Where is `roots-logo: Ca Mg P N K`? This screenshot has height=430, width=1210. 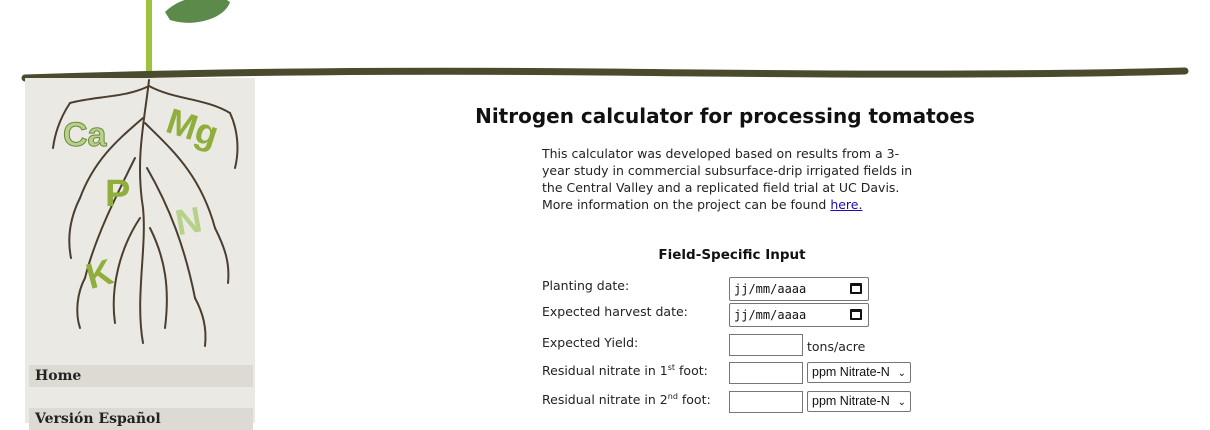
roots-logo: Ca Mg P N K is located at coordinates (145, 213).